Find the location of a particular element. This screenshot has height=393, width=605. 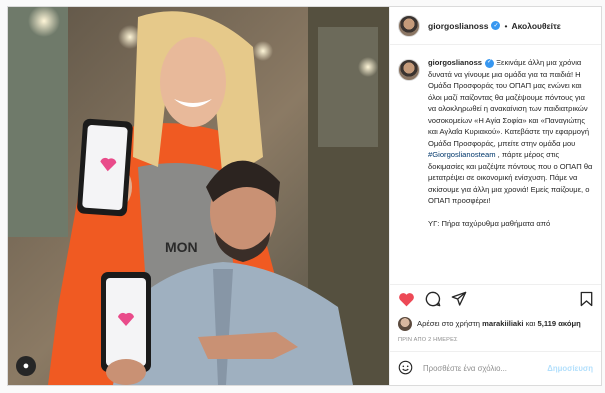

liker-username: marakiiliaki is located at coordinates (502, 323).